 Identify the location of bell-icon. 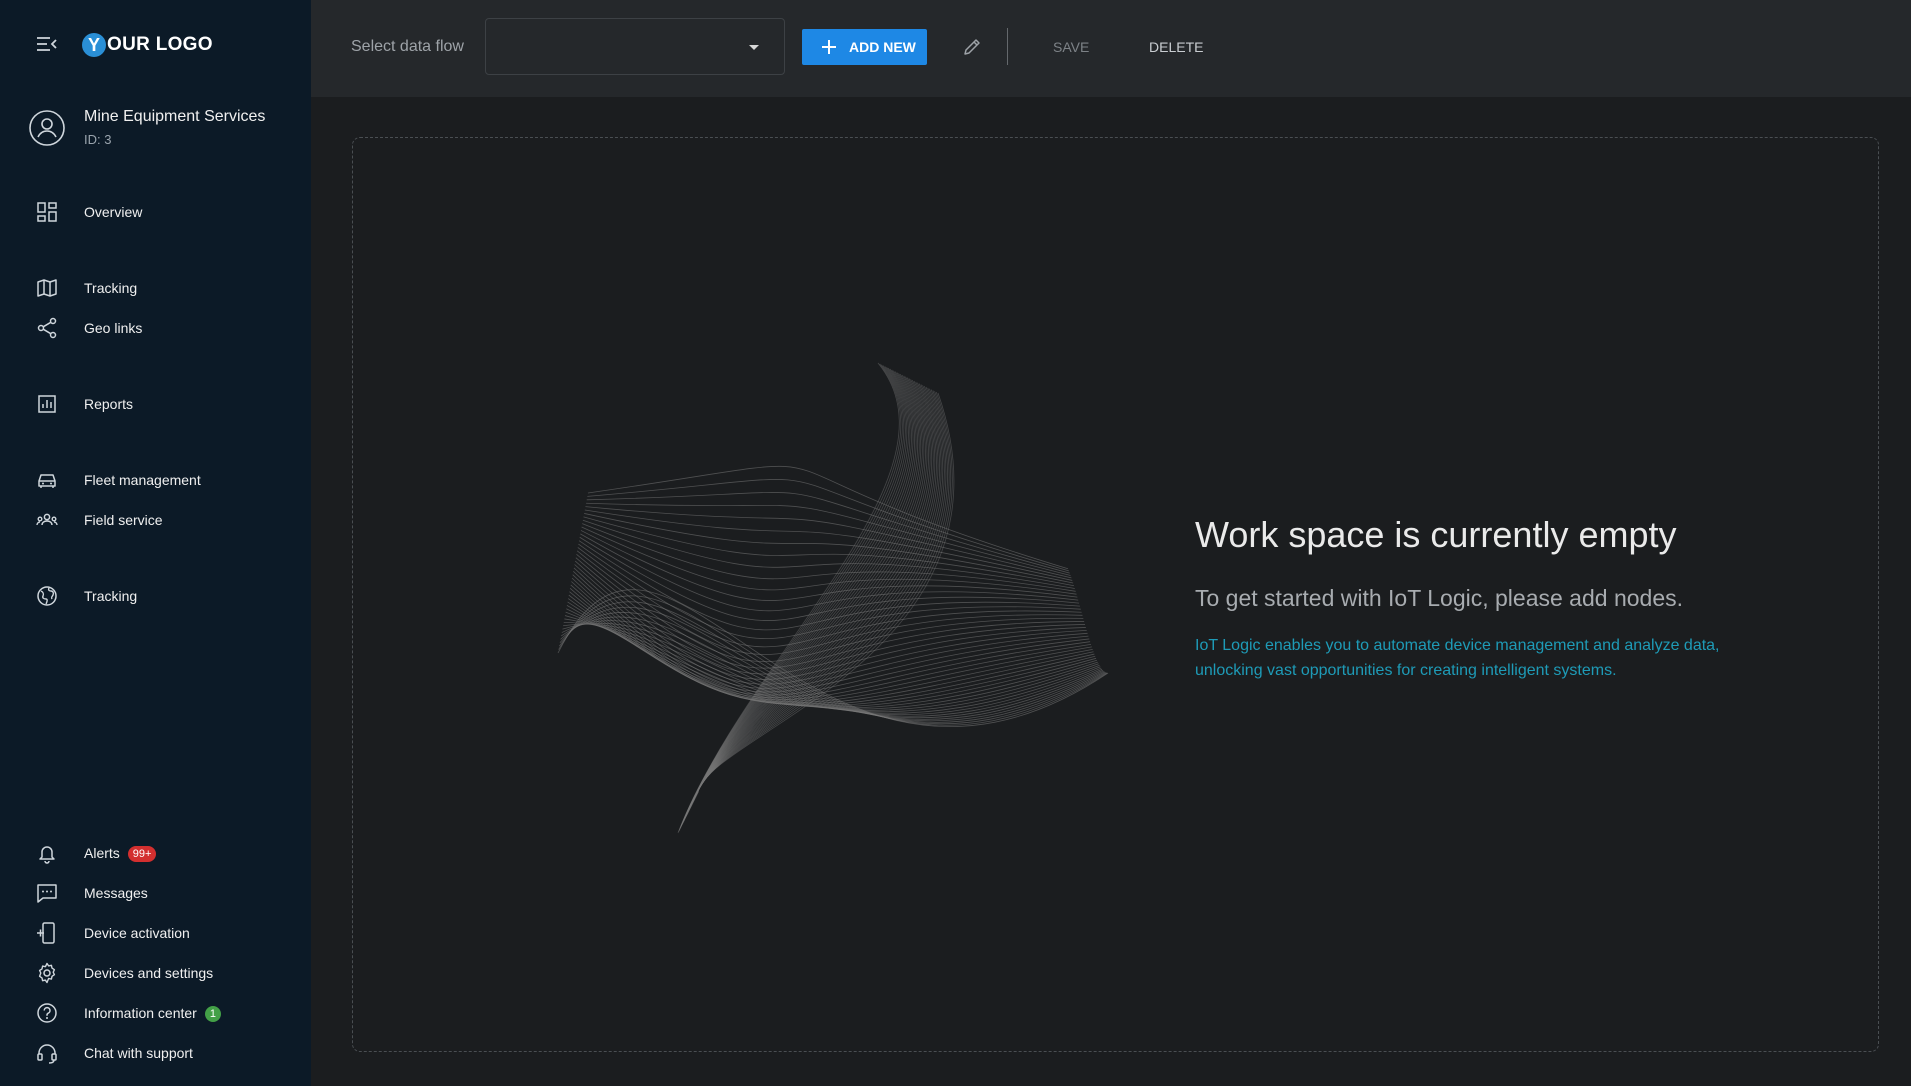
(47, 855).